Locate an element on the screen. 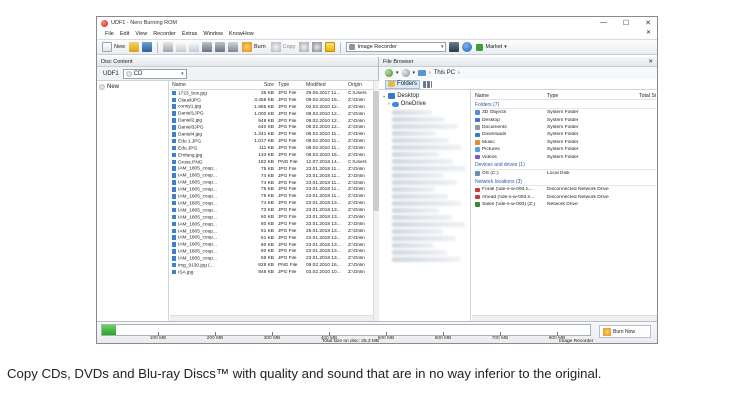 This screenshot has width=750, height=400. folders-toggle-button: Folders is located at coordinates (403, 84).